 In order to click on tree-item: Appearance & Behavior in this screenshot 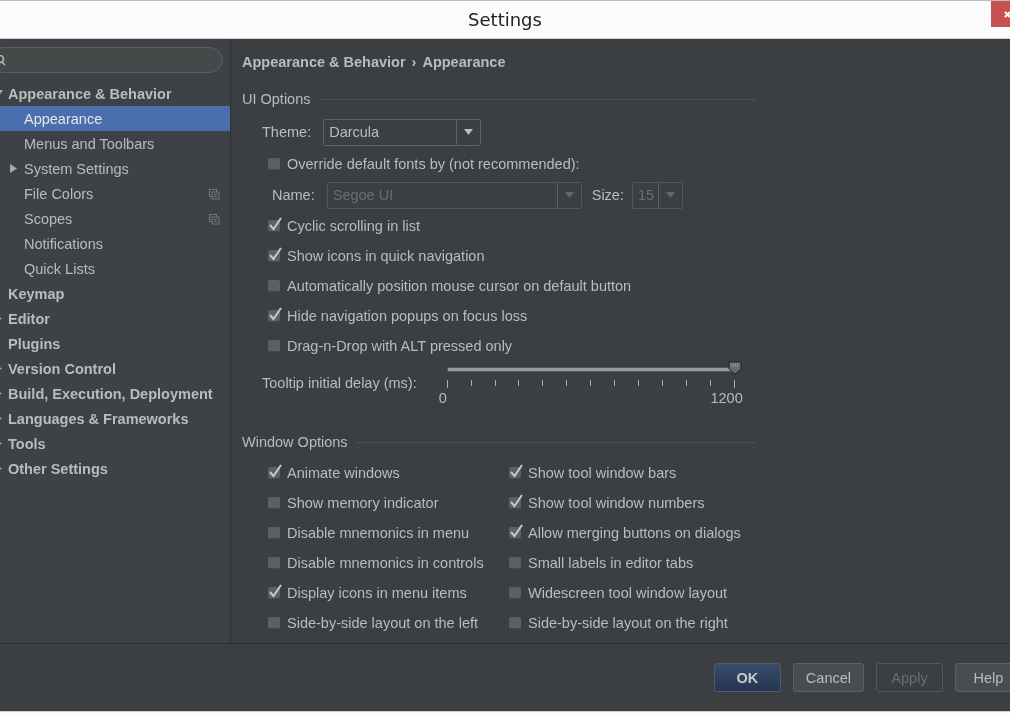, I will do `click(115, 93)`.